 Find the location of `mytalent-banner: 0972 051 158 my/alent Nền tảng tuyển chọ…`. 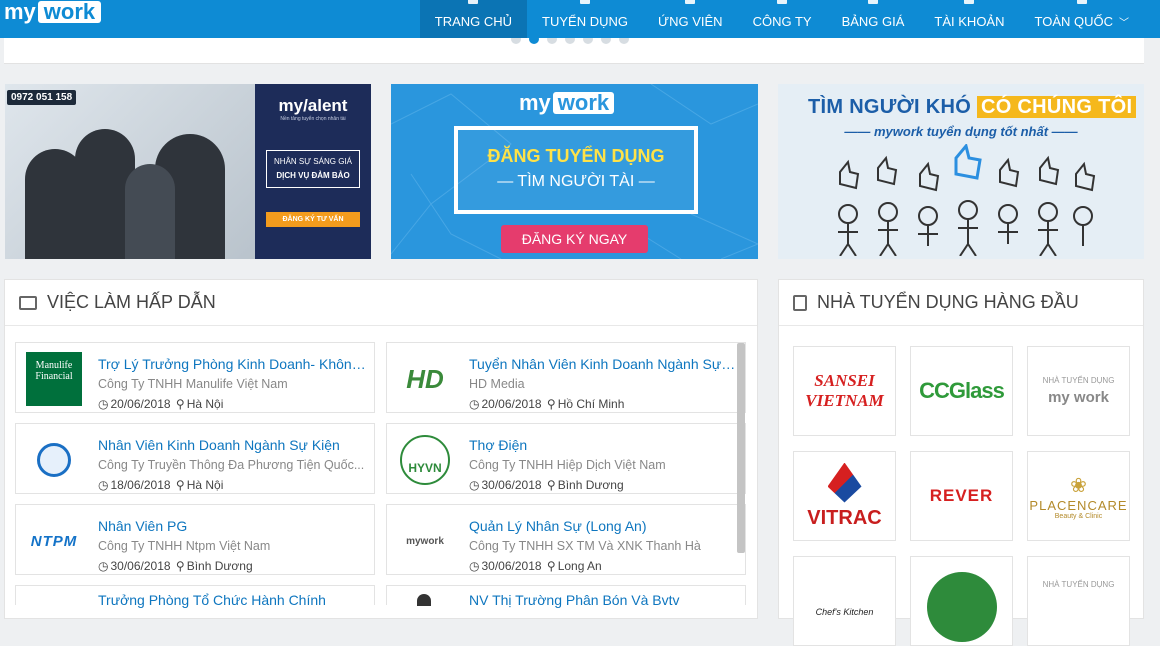

mytalent-banner: 0972 051 158 my/alent Nền tảng tuyển chọ… is located at coordinates (188, 171).